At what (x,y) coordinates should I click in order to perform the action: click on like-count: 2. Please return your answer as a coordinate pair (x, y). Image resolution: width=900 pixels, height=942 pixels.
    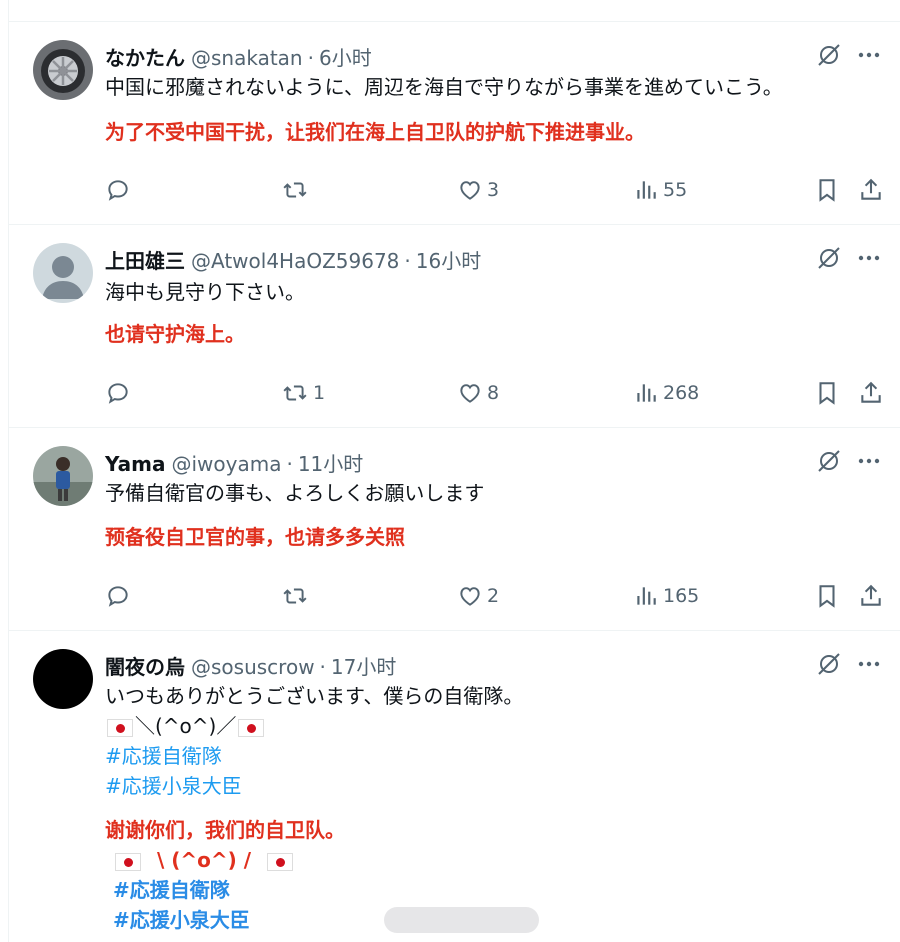
    Looking at the image, I should click on (493, 596).